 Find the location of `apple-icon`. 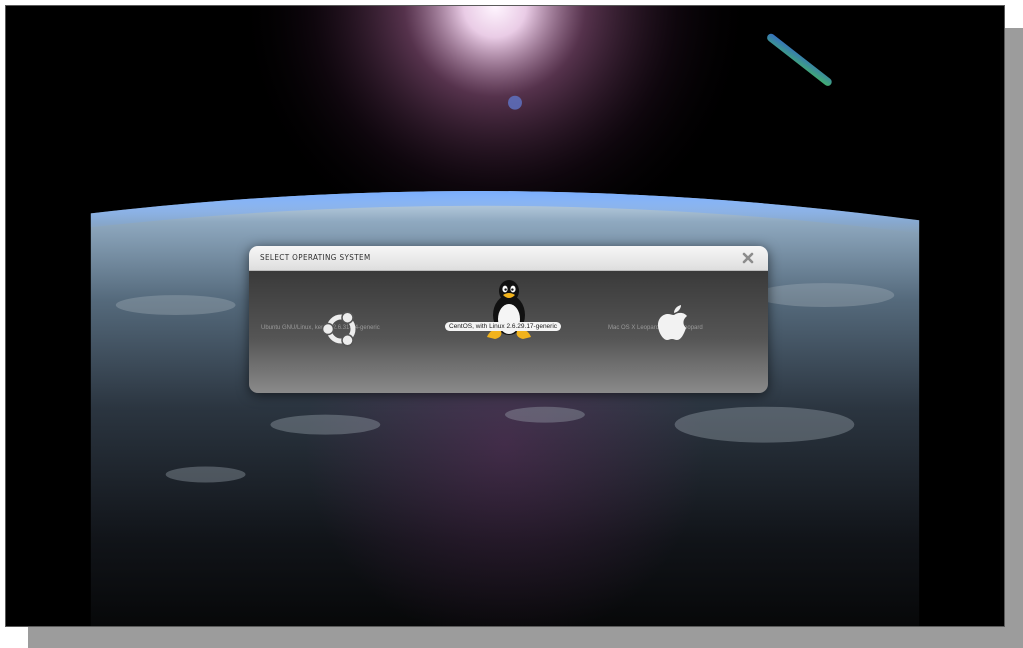

apple-icon is located at coordinates (672, 322).